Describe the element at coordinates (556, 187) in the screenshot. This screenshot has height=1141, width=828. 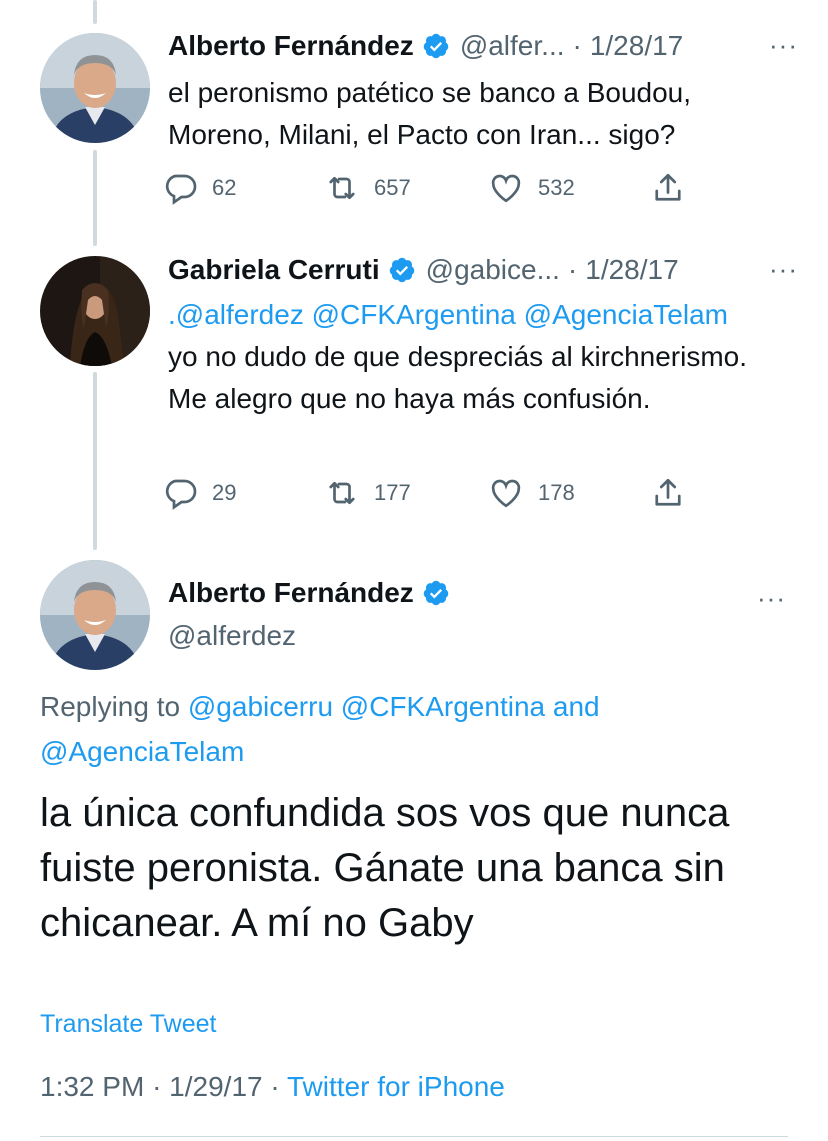
I see `like-count: 532` at that location.